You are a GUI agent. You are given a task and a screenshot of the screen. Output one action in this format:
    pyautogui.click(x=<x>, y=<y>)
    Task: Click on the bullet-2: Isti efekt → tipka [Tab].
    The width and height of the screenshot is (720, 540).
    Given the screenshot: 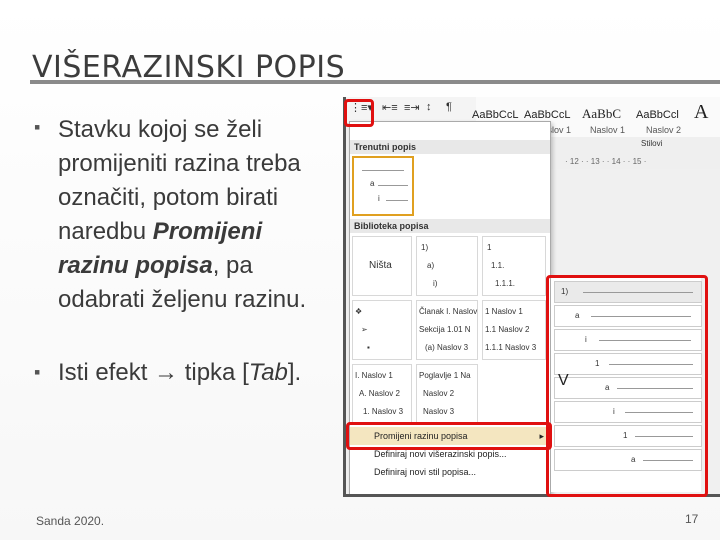 What is the action you would take?
    pyautogui.click(x=203, y=373)
    